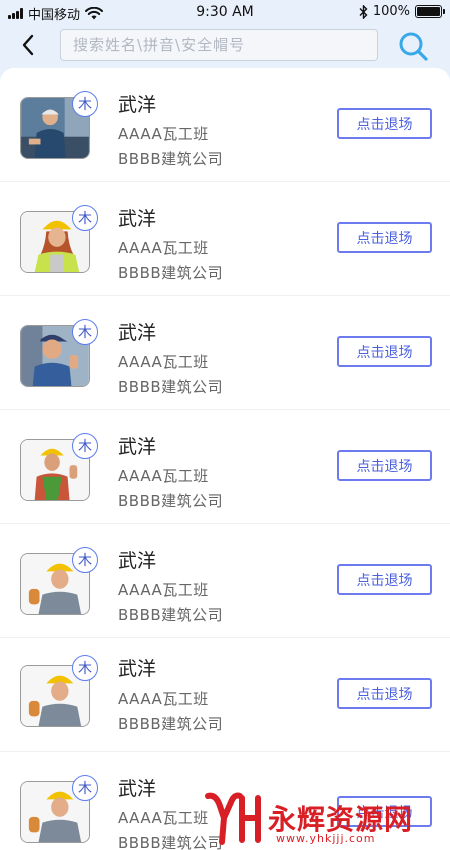 This screenshot has height=850, width=450. I want to click on search-header, so click(225, 46).